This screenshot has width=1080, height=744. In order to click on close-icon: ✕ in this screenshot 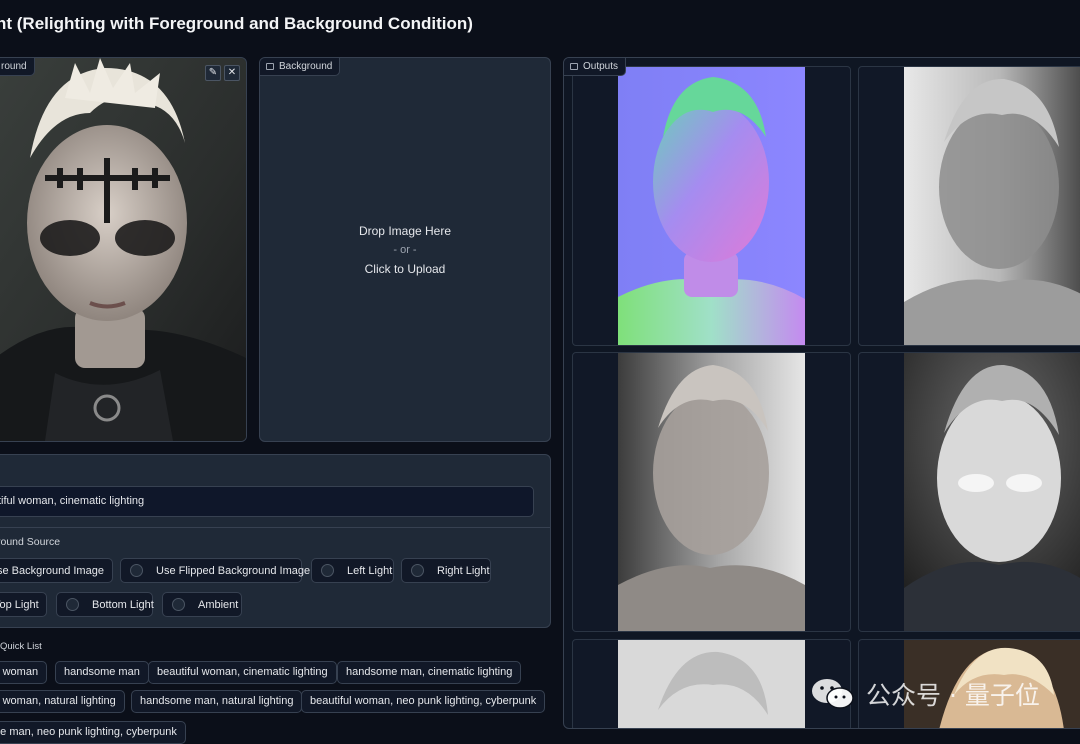, I will do `click(232, 73)`.